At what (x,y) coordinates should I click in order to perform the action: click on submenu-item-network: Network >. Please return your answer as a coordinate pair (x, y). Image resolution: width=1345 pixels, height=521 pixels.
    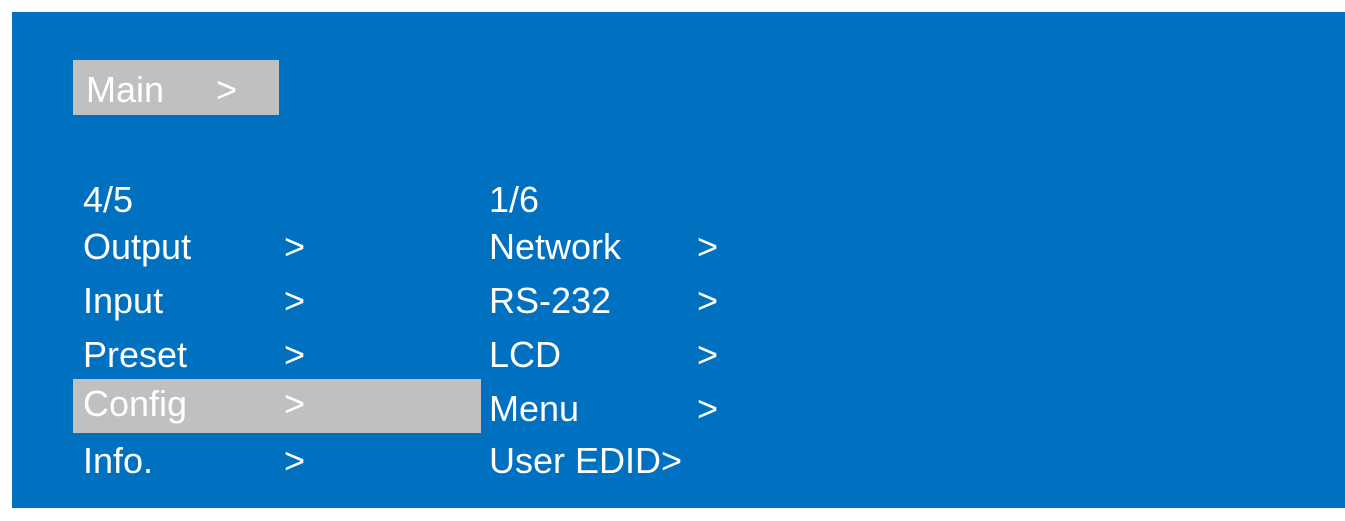
    Looking at the image, I should click on (609, 249).